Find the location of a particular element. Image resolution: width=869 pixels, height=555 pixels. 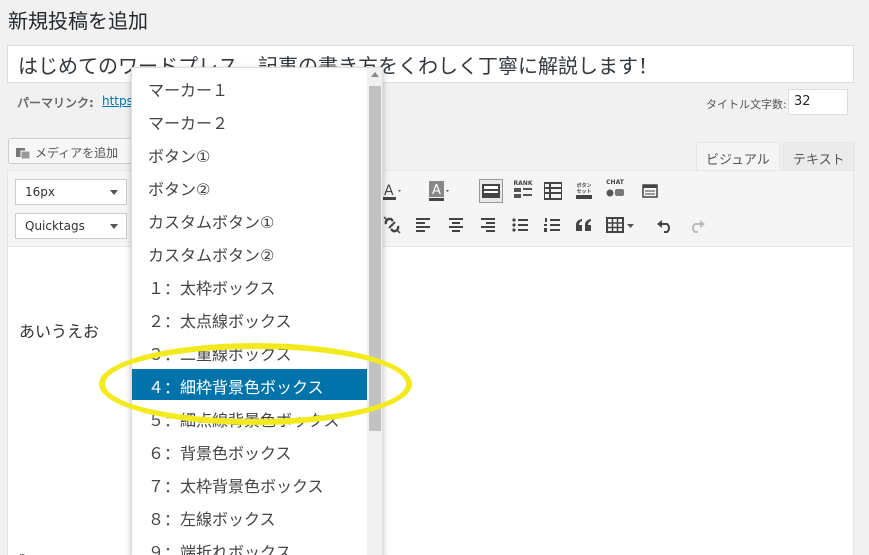

quicktags-value: Quicktags is located at coordinates (55, 226).